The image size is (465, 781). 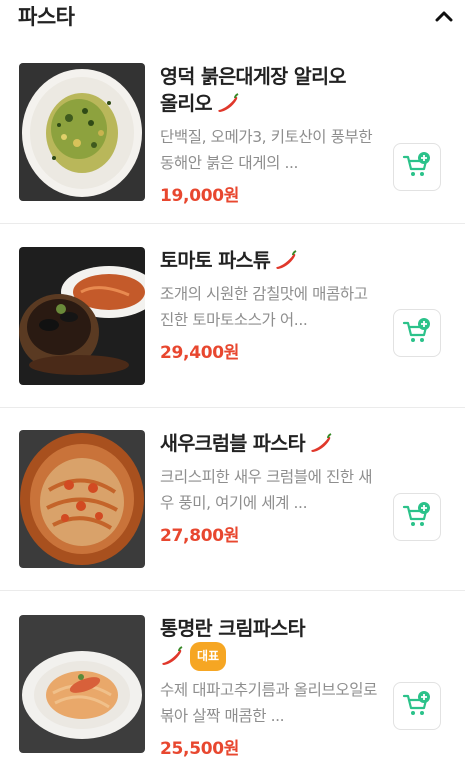 I want to click on menu-item-name-line2: 올리오, so click(x=186, y=103).